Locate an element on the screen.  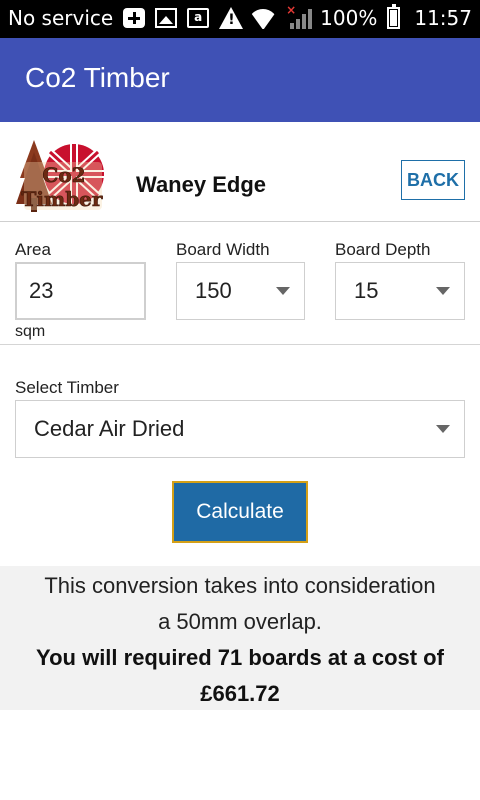
board-depth-value: 15 is located at coordinates (366, 290).